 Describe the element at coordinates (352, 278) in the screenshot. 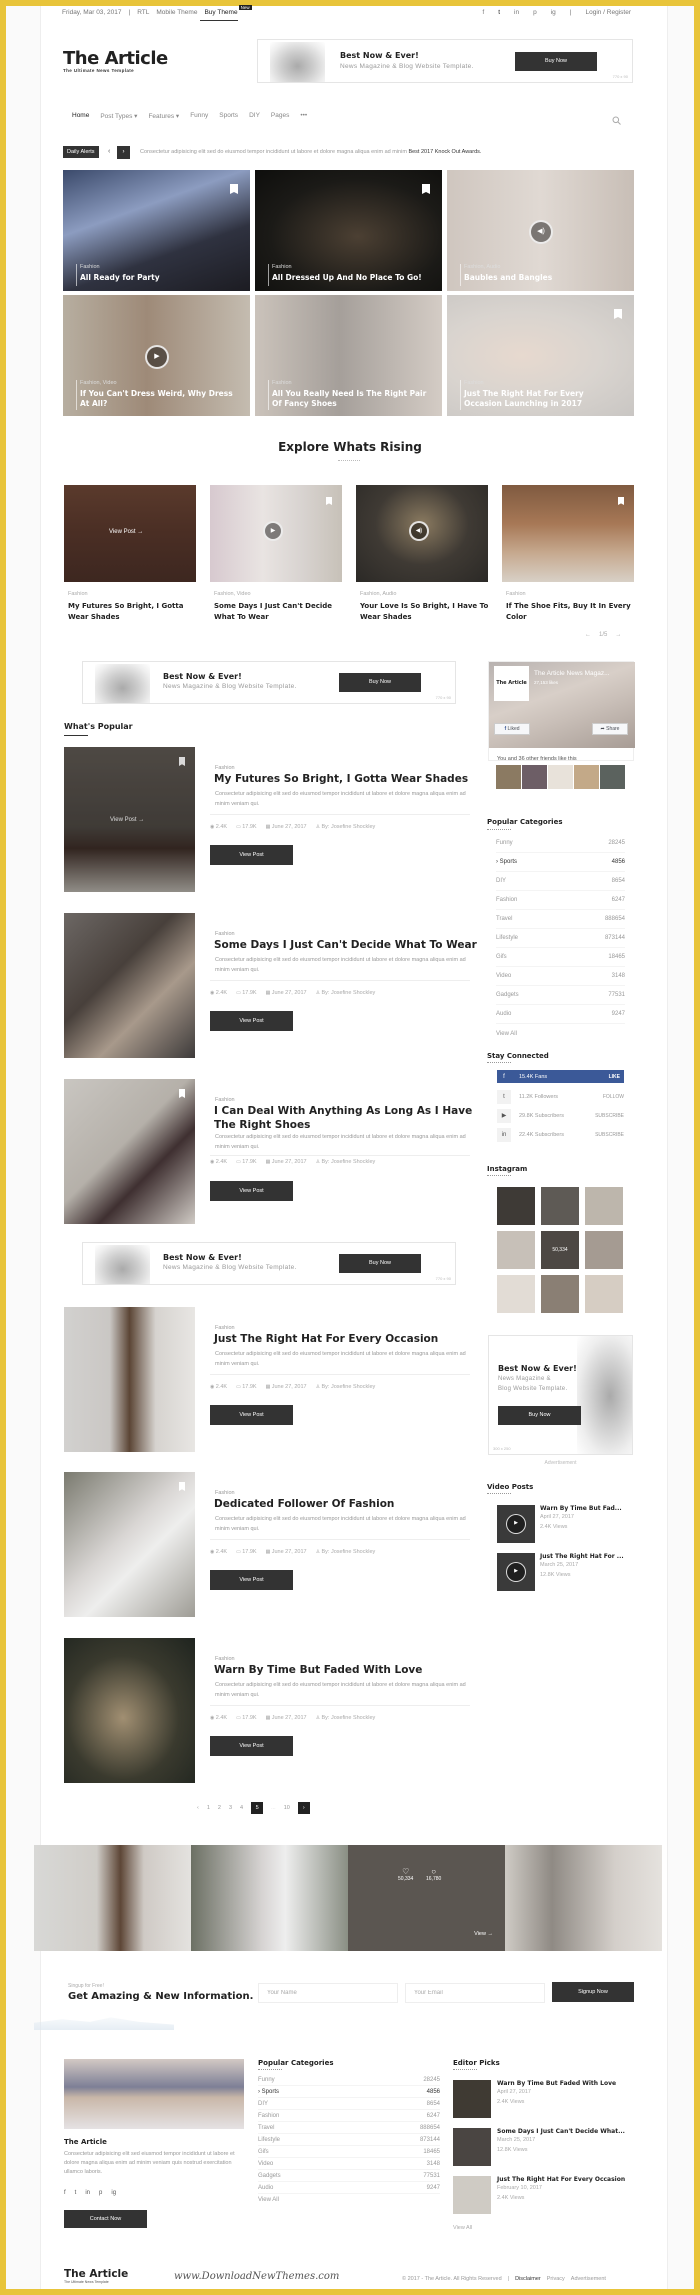

I see `hero-title: All Dressed Up And No Place To Go!` at that location.